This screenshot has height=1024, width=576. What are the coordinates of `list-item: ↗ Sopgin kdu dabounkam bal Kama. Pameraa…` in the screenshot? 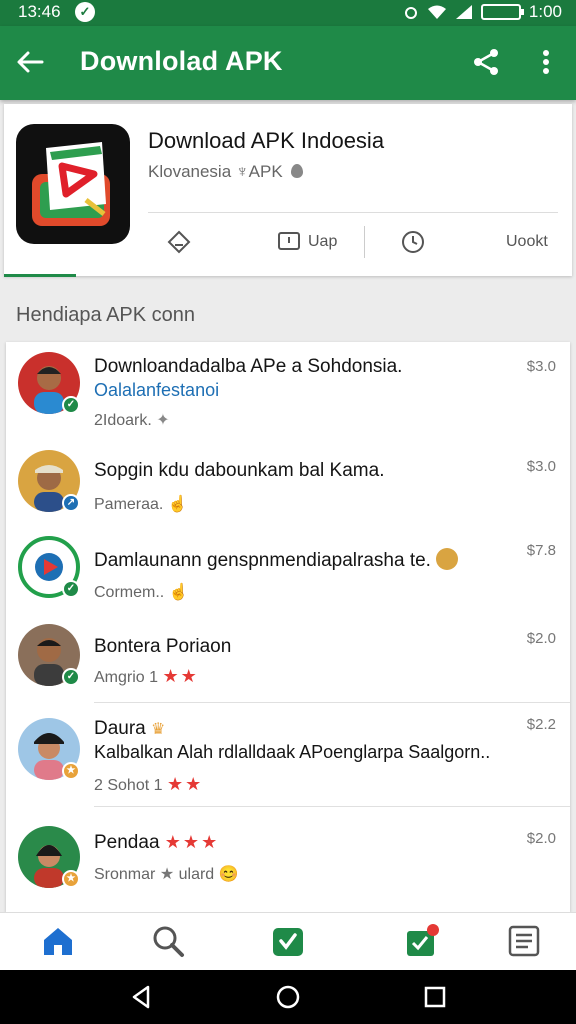 It's located at (288, 486).